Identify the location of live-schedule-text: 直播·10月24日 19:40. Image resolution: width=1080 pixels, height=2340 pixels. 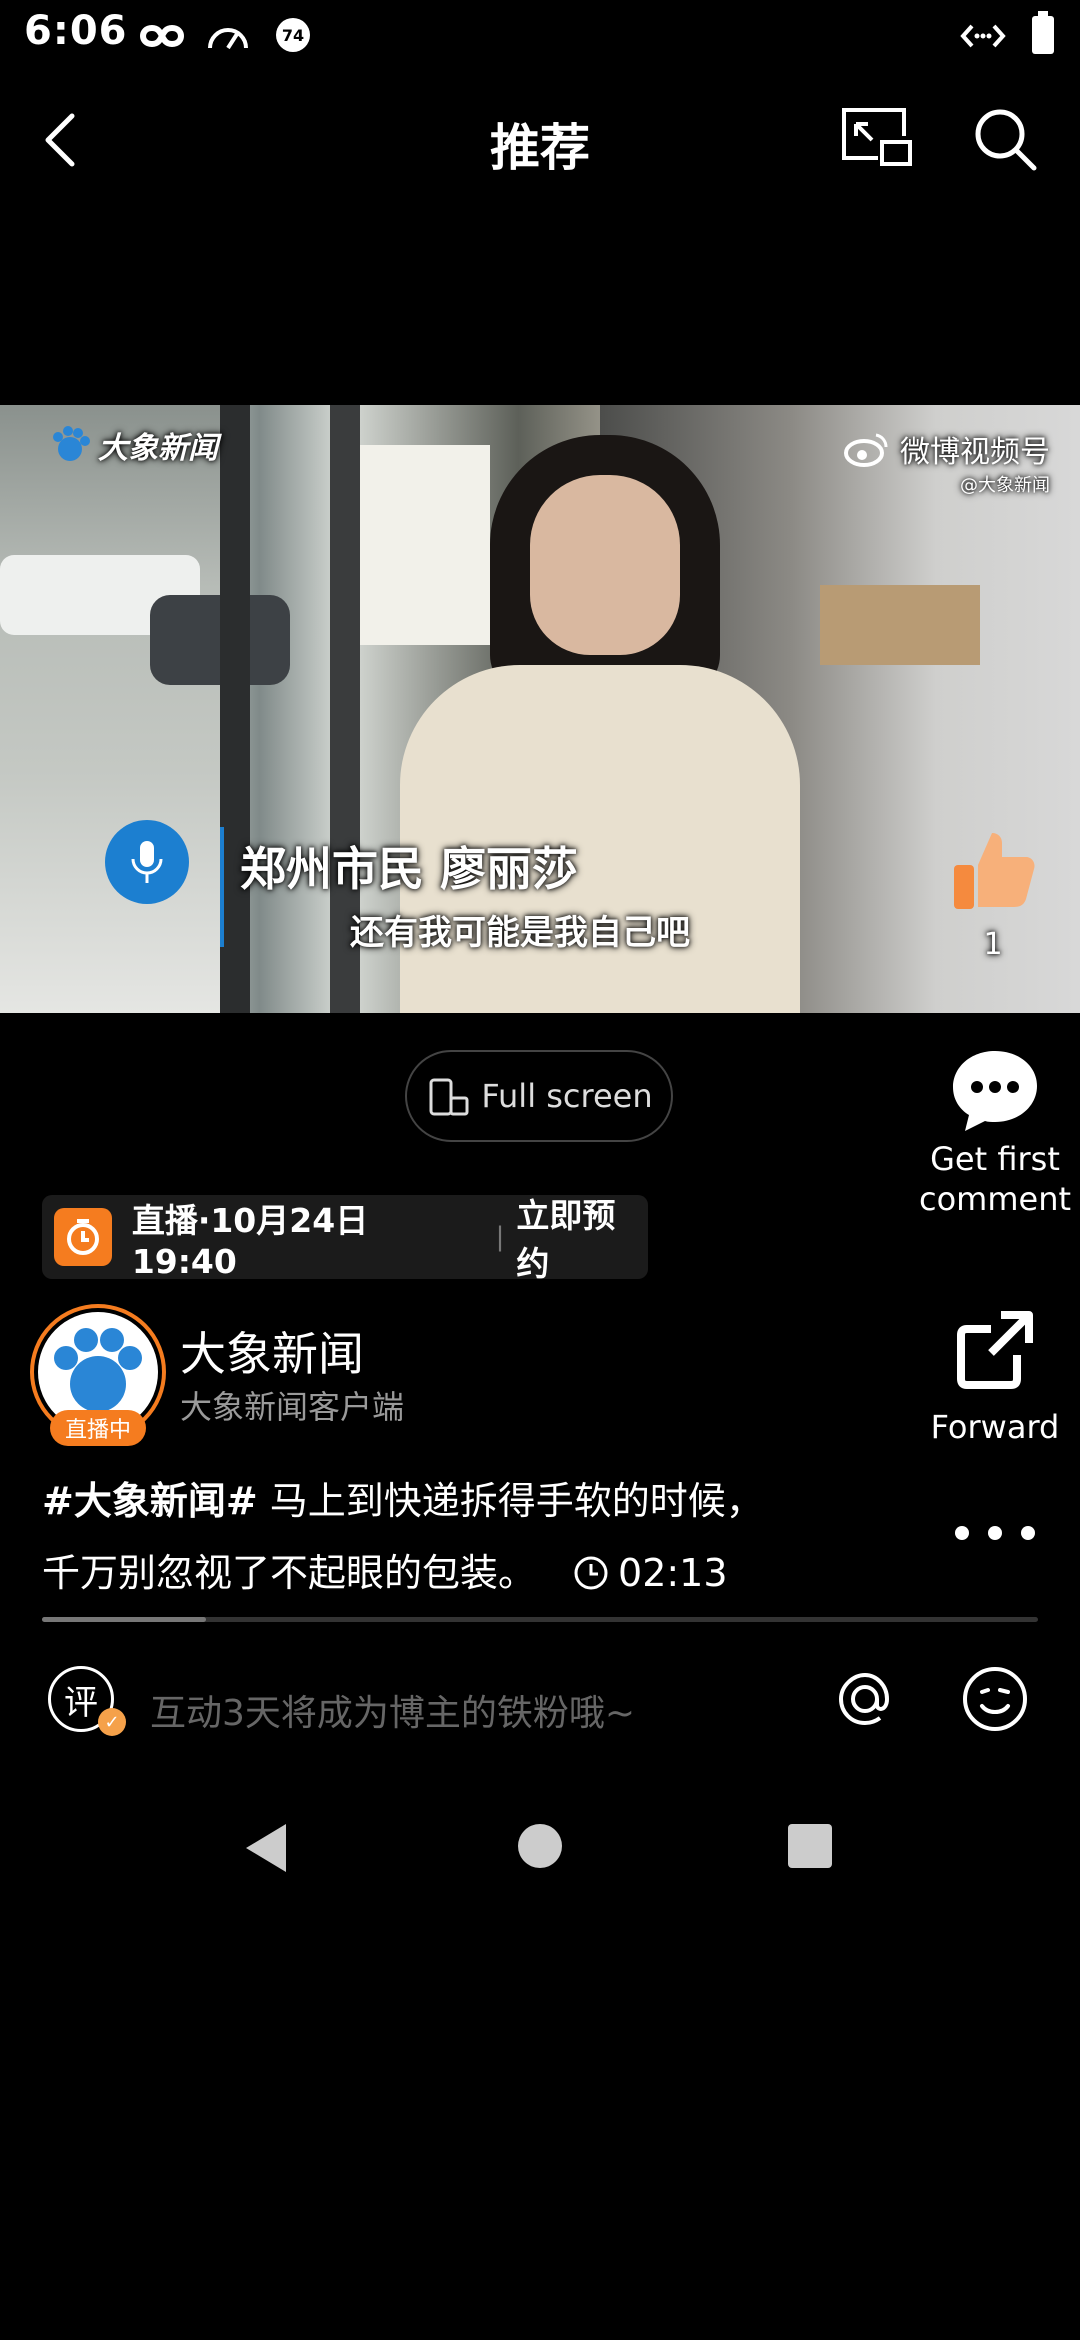
(250, 1240).